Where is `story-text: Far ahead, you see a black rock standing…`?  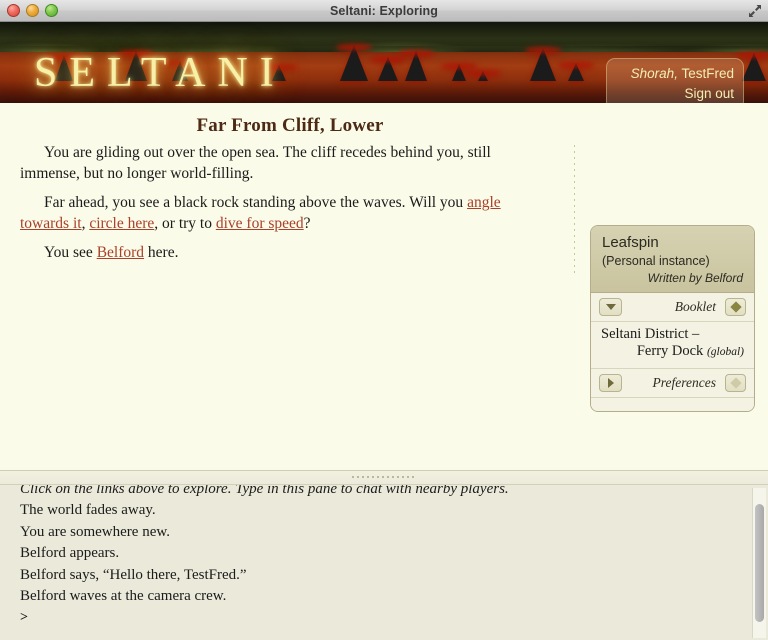
story-text: Far ahead, you see a black rock standing… is located at coordinates (256, 203).